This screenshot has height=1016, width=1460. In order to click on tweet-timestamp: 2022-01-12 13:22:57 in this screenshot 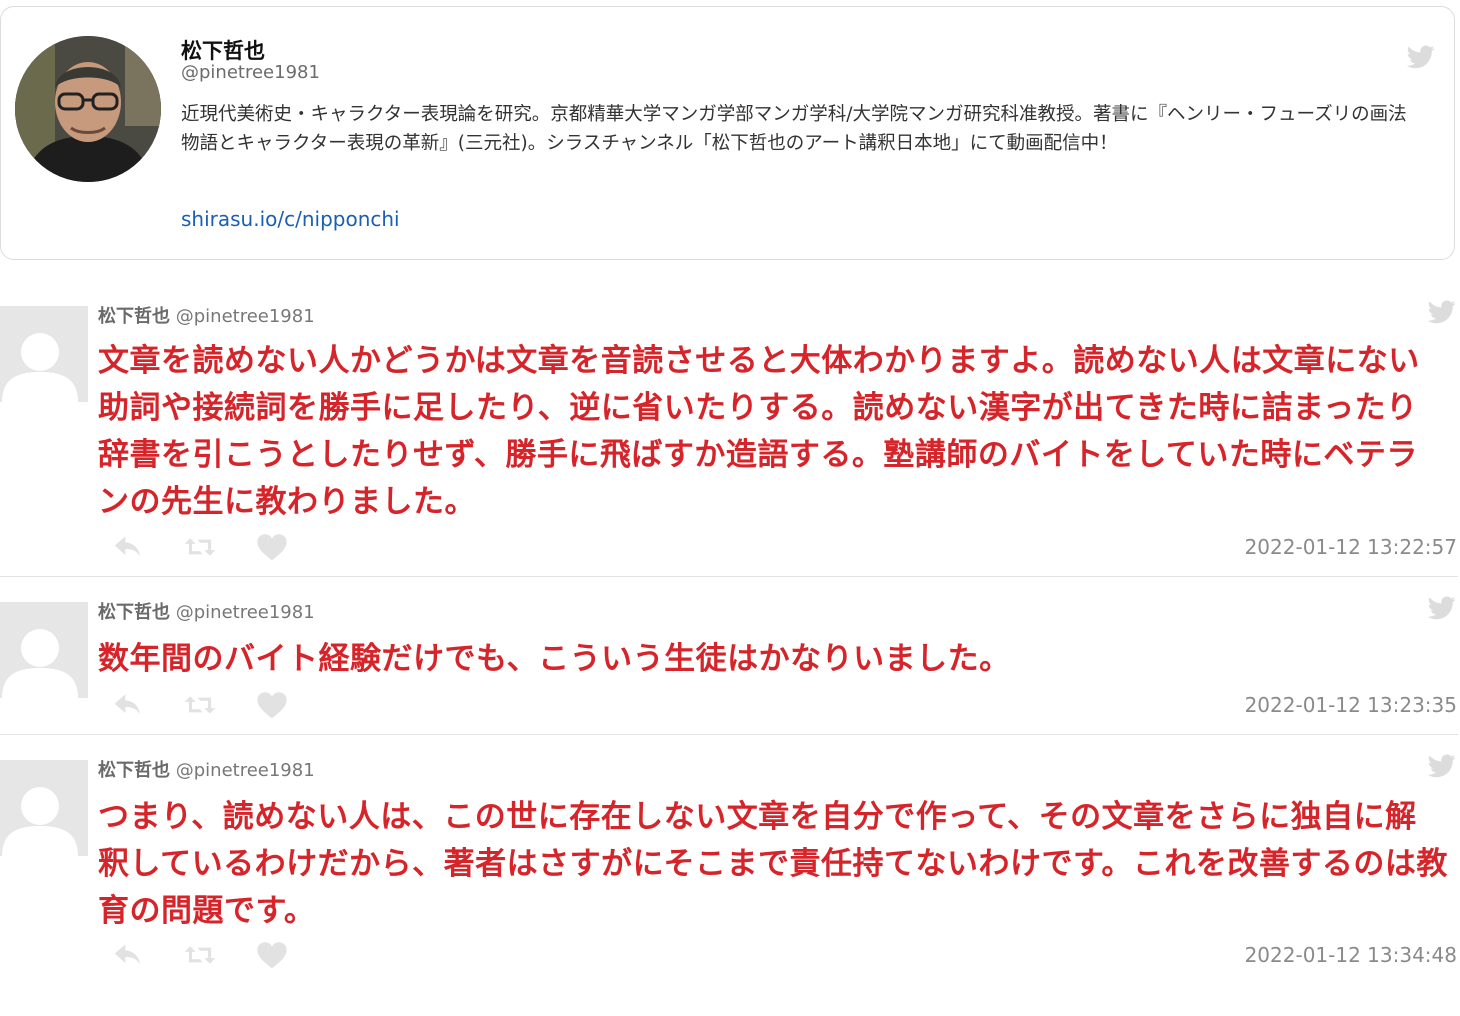, I will do `click(1351, 547)`.